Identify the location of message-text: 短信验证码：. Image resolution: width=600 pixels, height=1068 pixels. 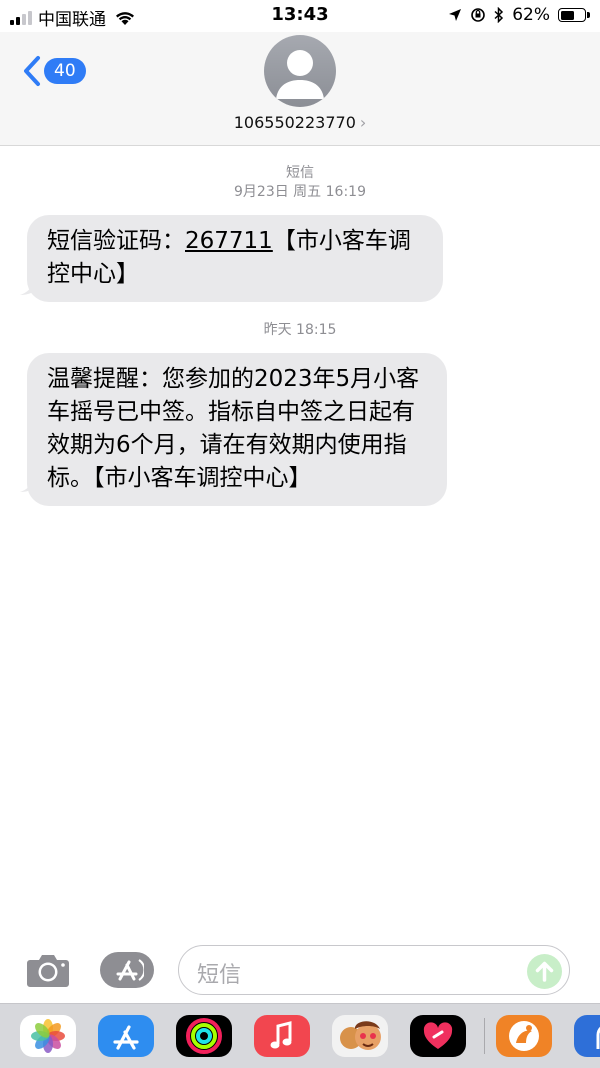
(116, 241).